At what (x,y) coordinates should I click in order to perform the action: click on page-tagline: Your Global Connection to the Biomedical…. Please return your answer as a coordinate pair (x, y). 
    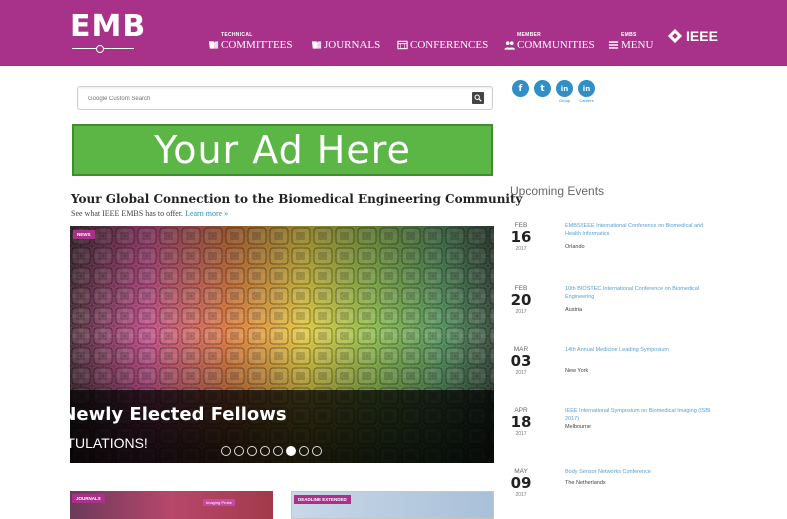
    Looking at the image, I should click on (297, 199).